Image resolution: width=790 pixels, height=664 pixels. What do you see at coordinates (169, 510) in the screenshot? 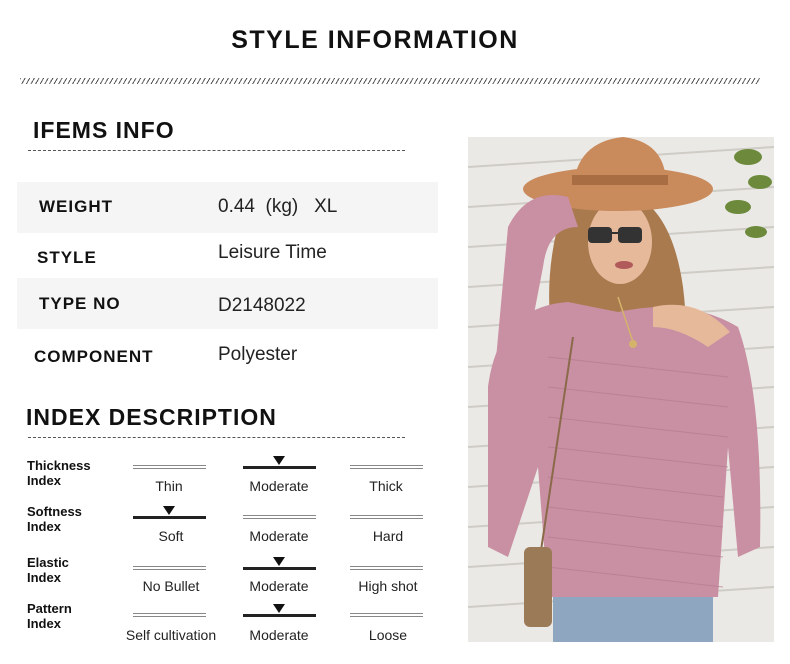
I see `softness-marker-icon` at bounding box center [169, 510].